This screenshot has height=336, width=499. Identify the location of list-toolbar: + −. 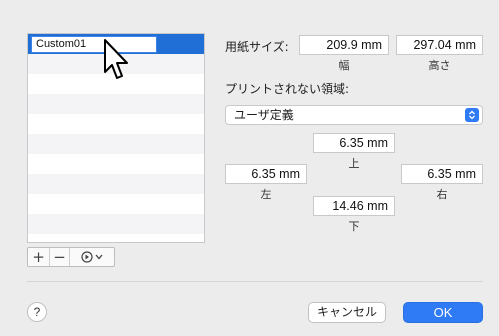
(71, 257).